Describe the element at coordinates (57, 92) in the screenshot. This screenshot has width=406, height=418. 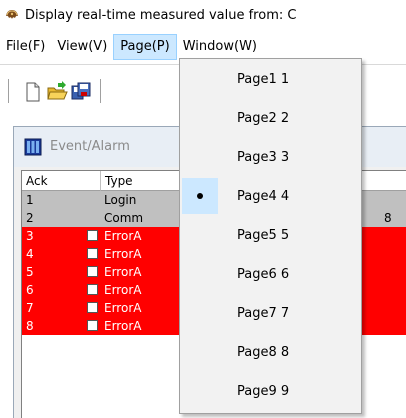
I see `open-folder-icon` at that location.